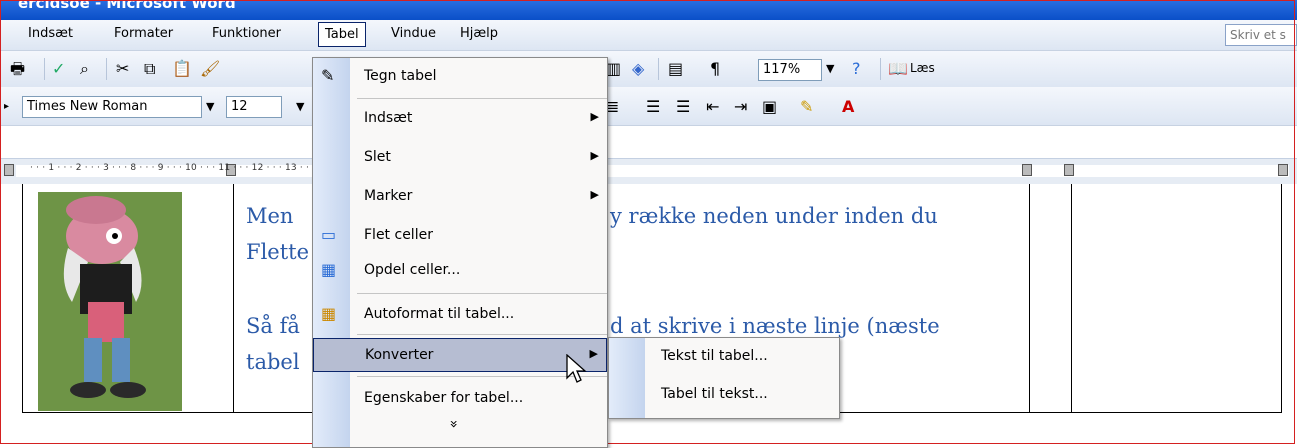 The image size is (1297, 448). I want to click on menu-item-draw-table: ✎ Tegn tabel, so click(460, 77).